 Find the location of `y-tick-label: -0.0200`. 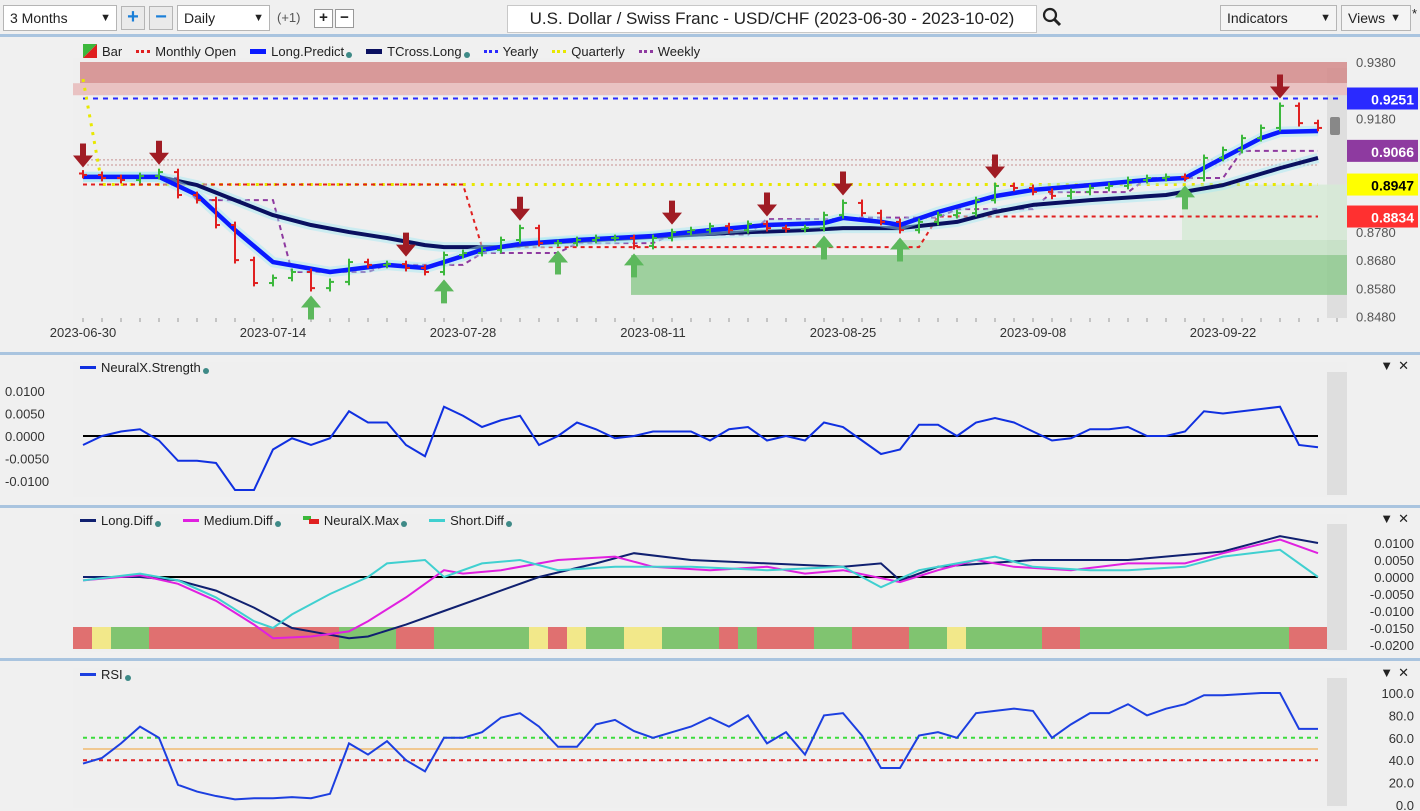

y-tick-label: -0.0200 is located at coordinates (1392, 645).